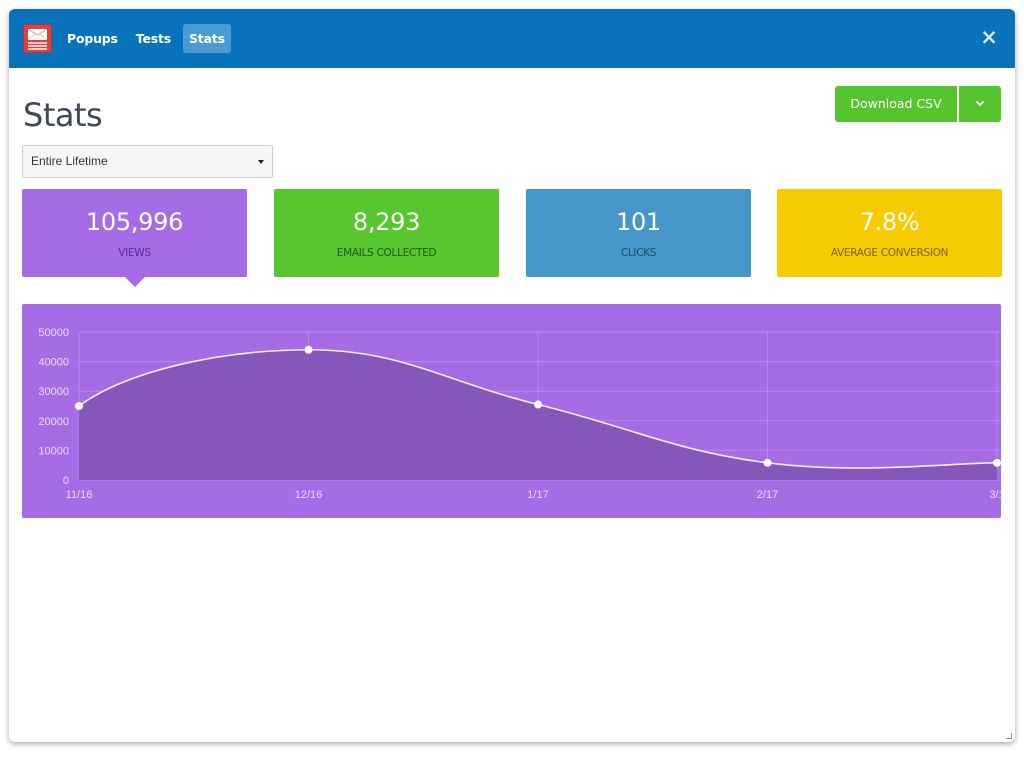  Describe the element at coordinates (309, 495) in the screenshot. I see `x-tick-label: 12/16` at that location.